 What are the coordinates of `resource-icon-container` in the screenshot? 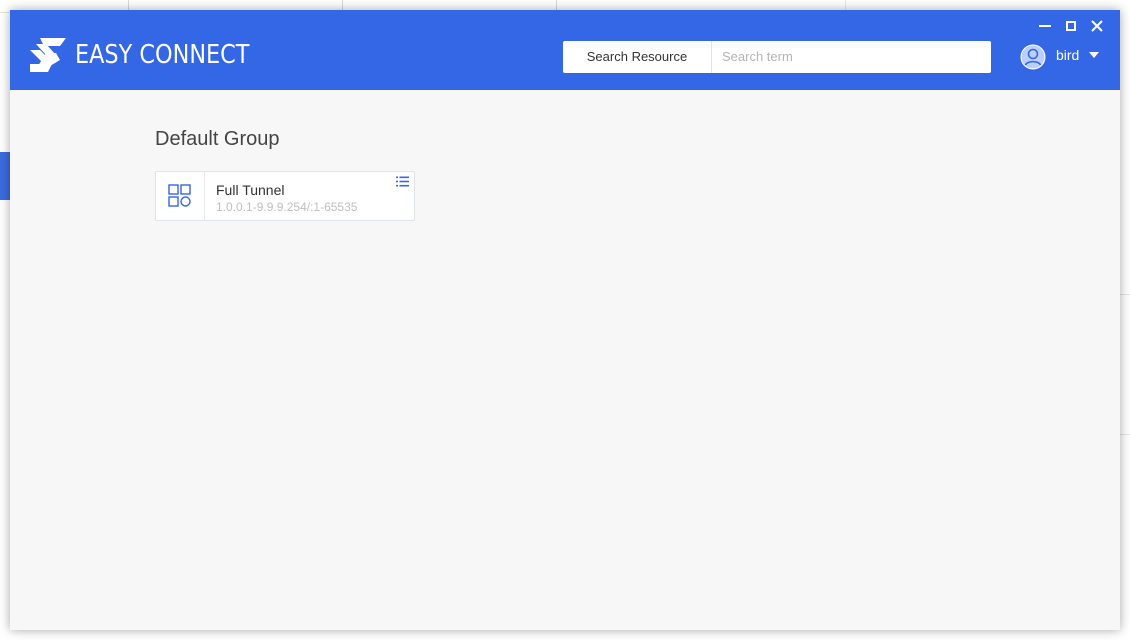 It's located at (180, 196).